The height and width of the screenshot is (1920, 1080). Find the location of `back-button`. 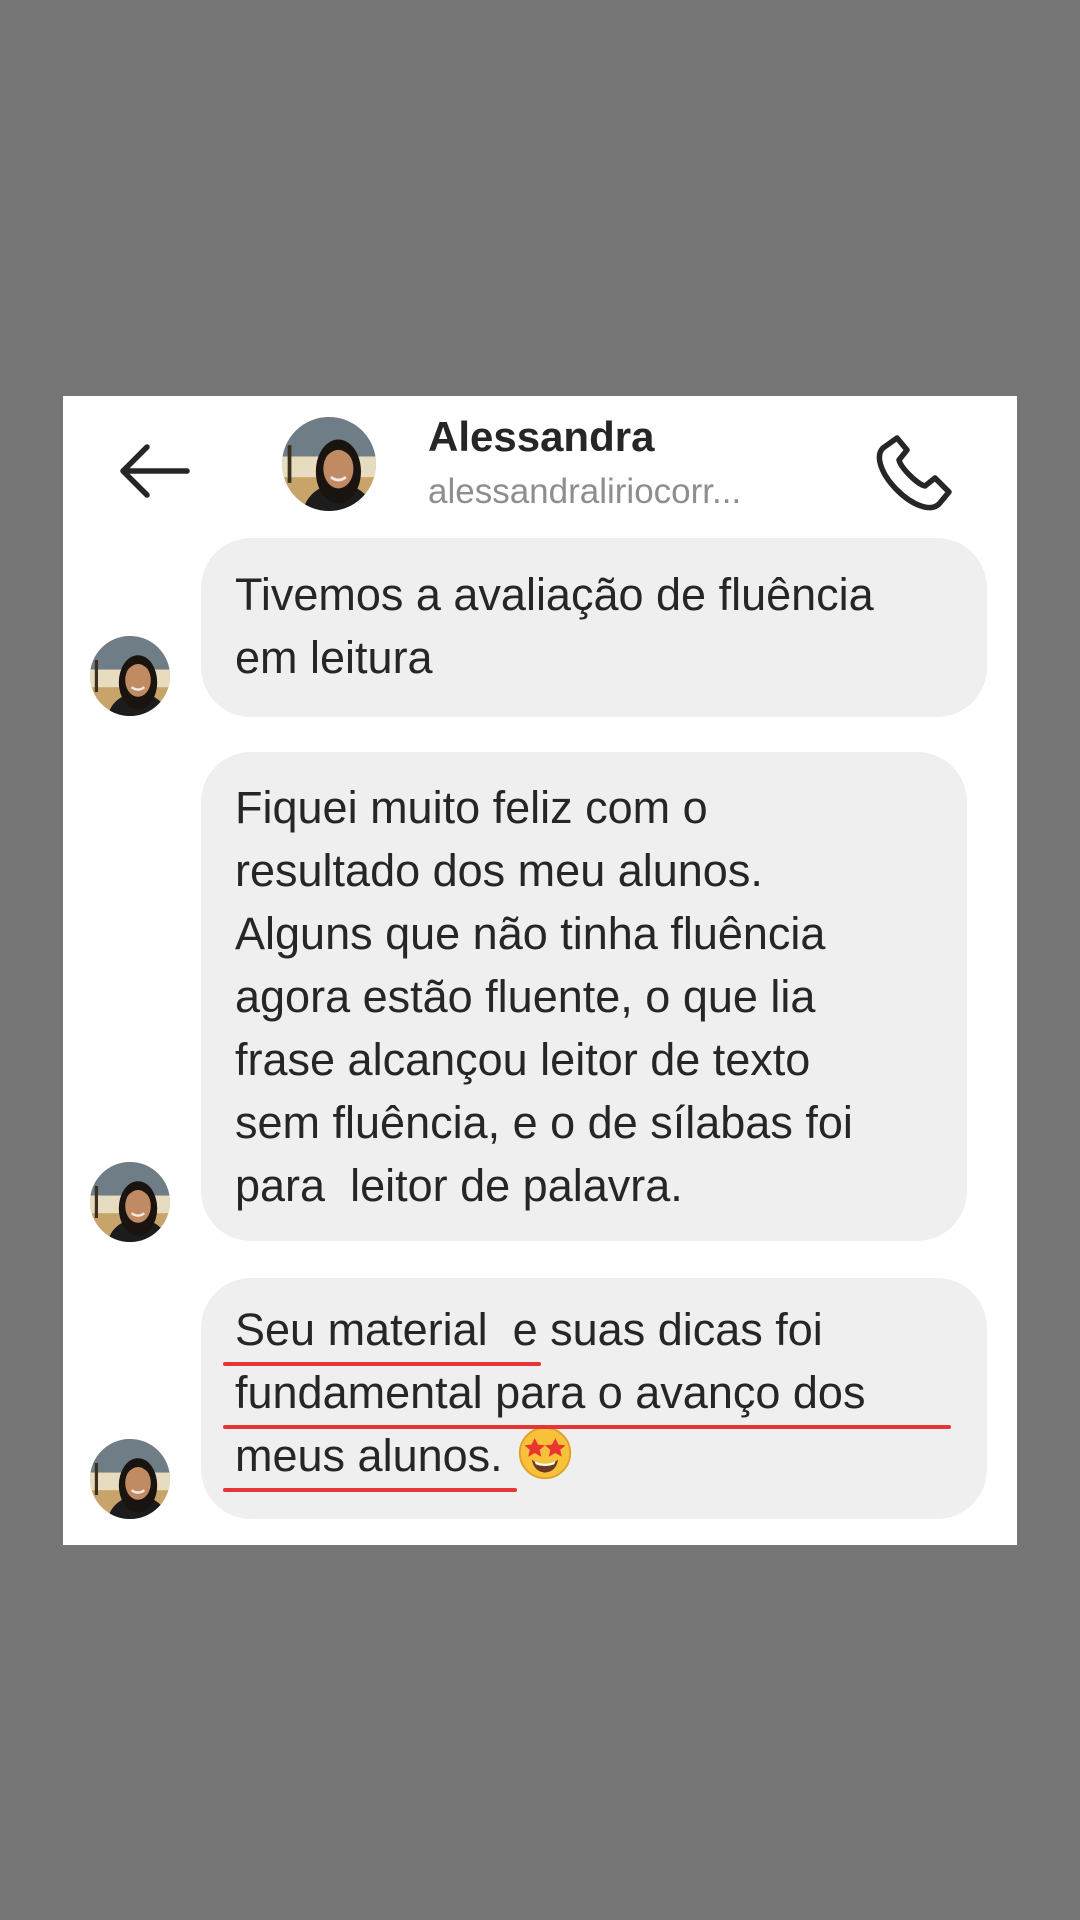

back-button is located at coordinates (153, 471).